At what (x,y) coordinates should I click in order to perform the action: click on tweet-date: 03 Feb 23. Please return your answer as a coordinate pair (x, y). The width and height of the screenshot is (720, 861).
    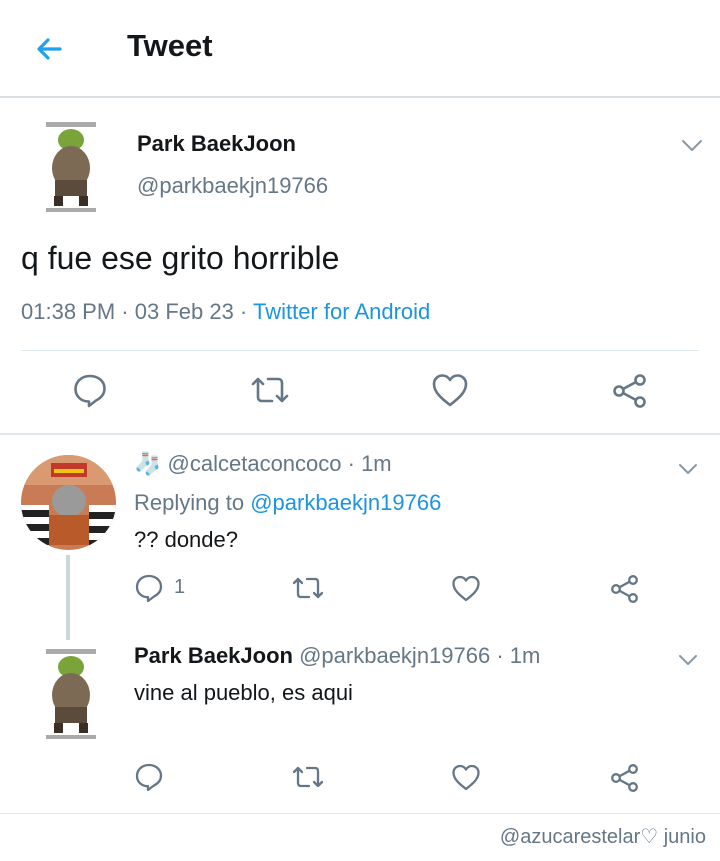
    Looking at the image, I should click on (184, 311).